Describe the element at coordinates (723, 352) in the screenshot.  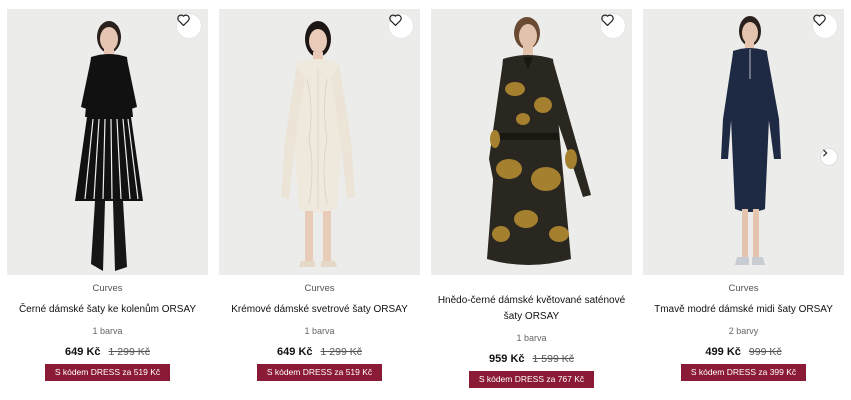
I see `product-price: 499 Kč` at that location.